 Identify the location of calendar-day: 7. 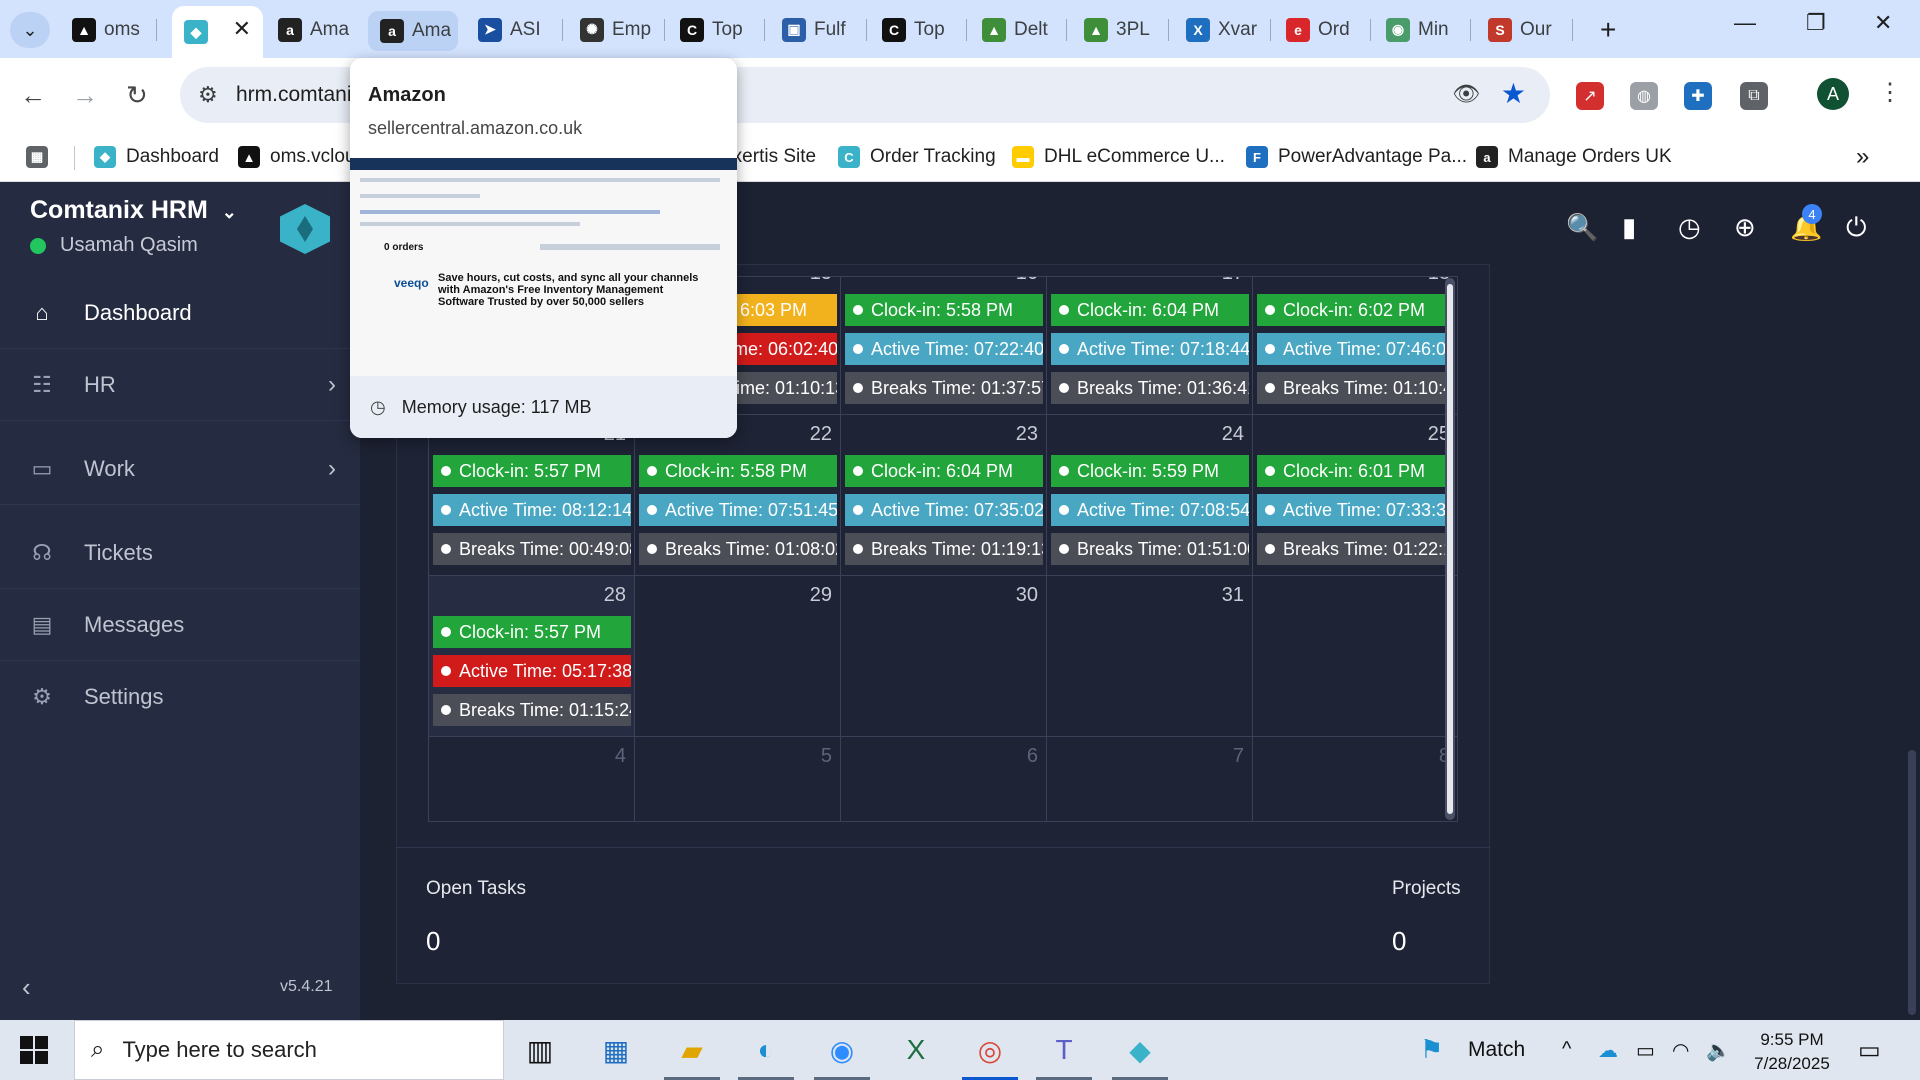
(1150, 779).